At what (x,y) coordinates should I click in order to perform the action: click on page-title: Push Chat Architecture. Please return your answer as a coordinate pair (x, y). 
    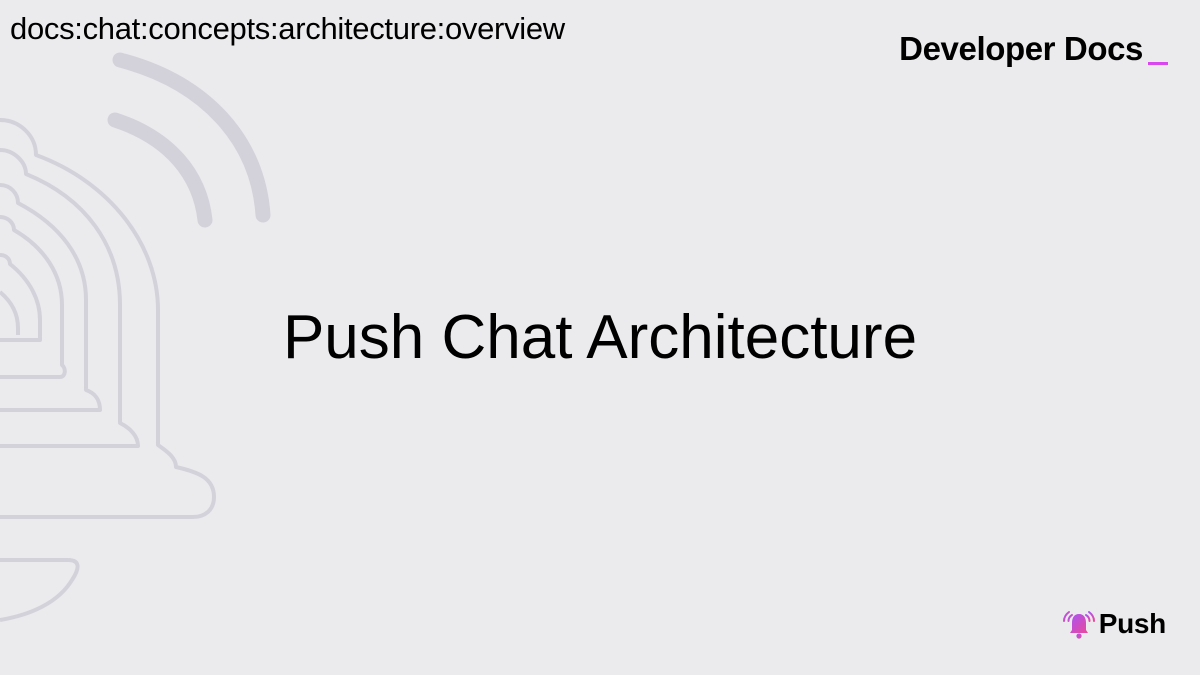
    Looking at the image, I should click on (600, 337).